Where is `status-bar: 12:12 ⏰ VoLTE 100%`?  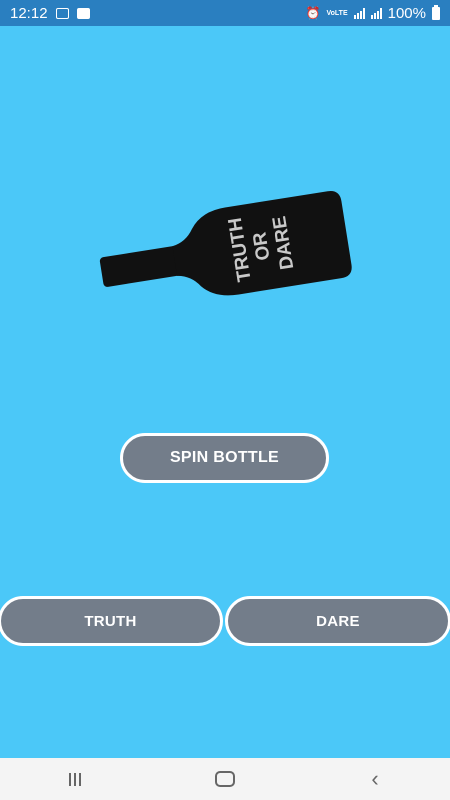
status-bar: 12:12 ⏰ VoLTE 100% is located at coordinates (225, 13).